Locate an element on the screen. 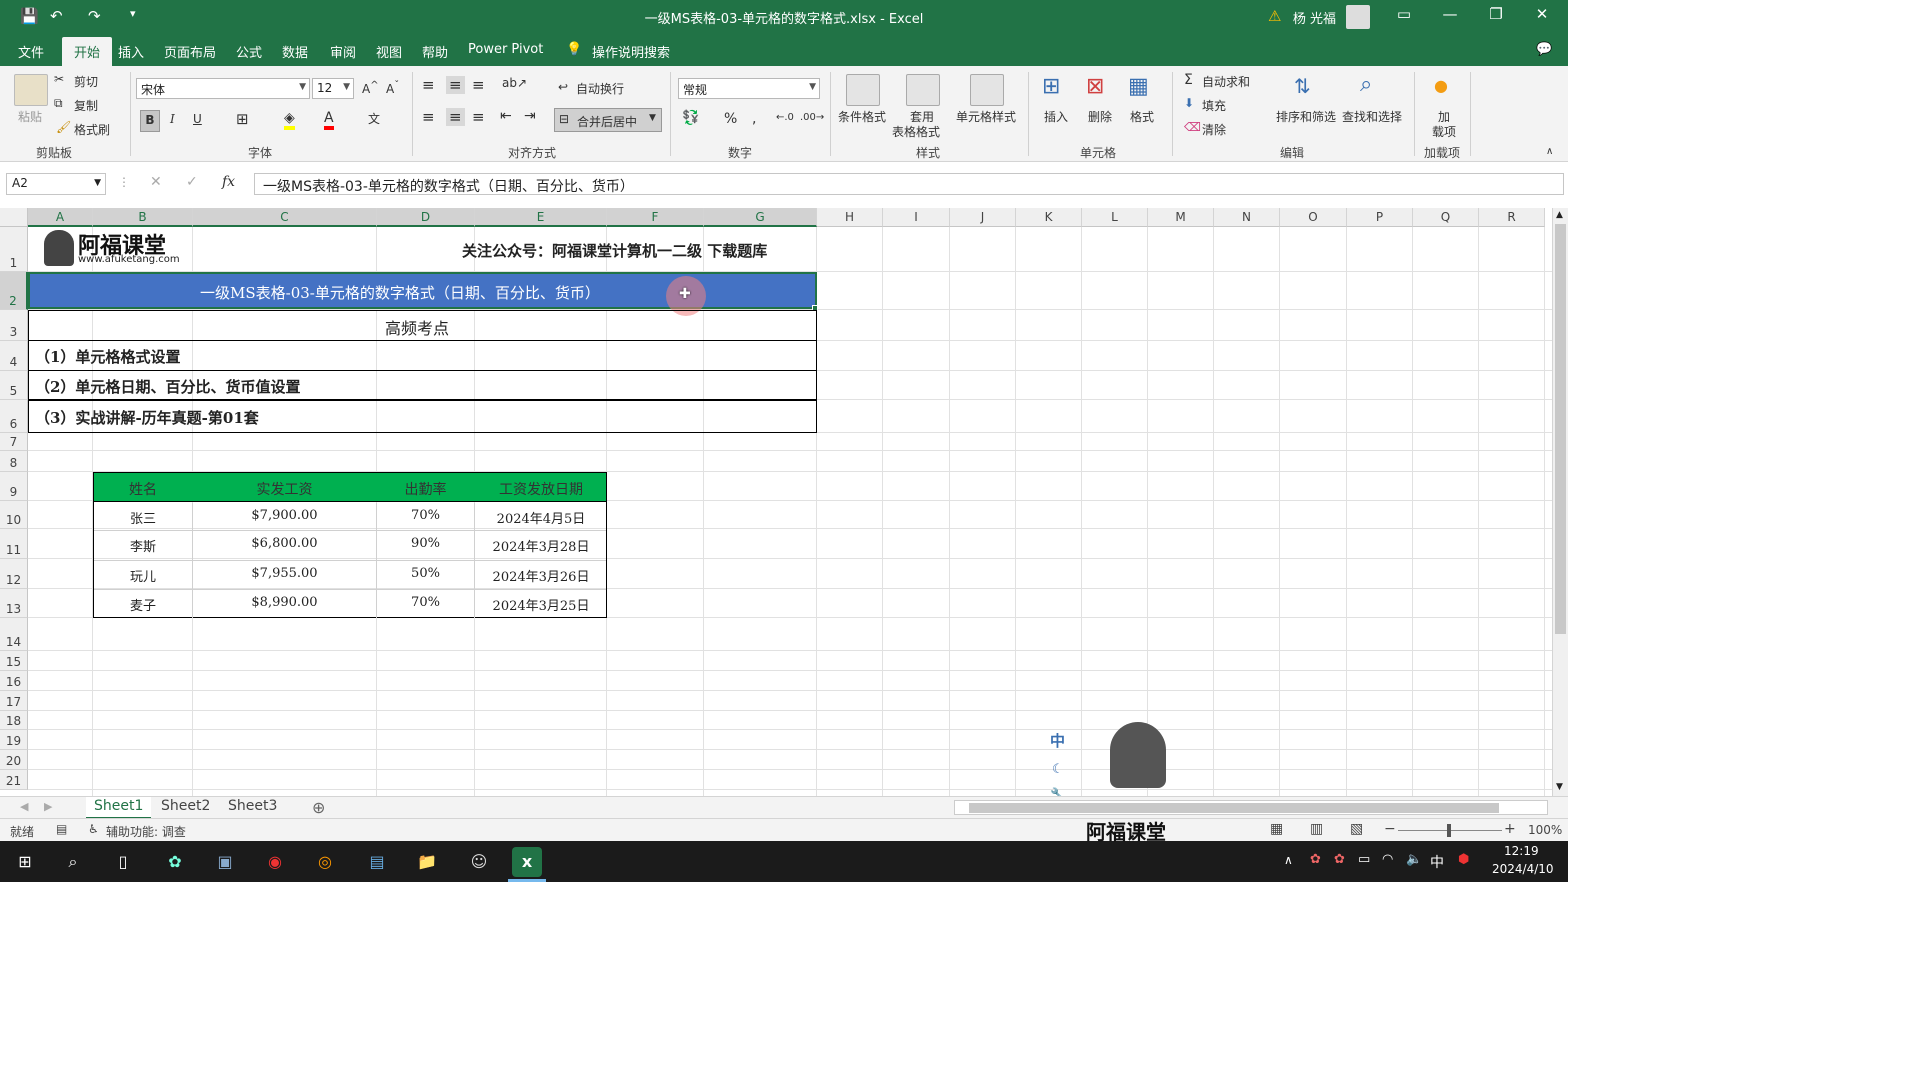  phonetic-icon: 文 is located at coordinates (374, 118).